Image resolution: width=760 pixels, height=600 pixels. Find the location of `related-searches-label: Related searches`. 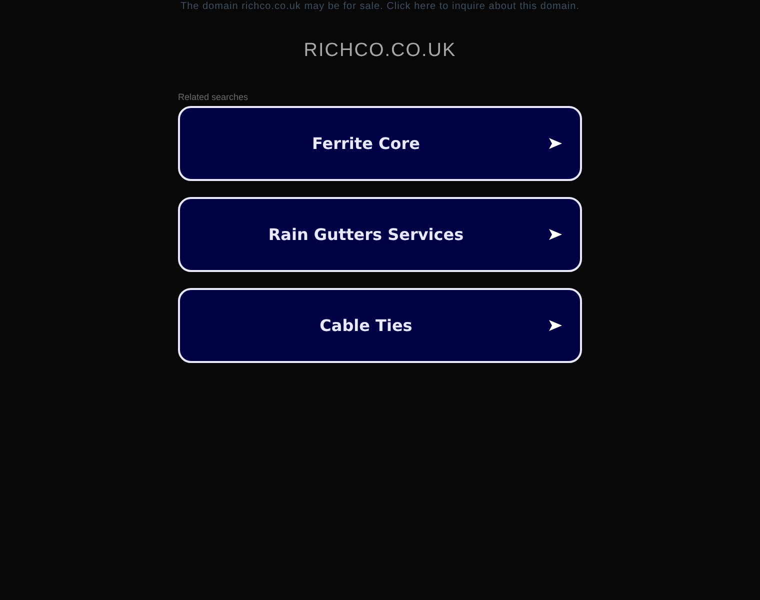

related-searches-label: Related searches is located at coordinates (214, 97).